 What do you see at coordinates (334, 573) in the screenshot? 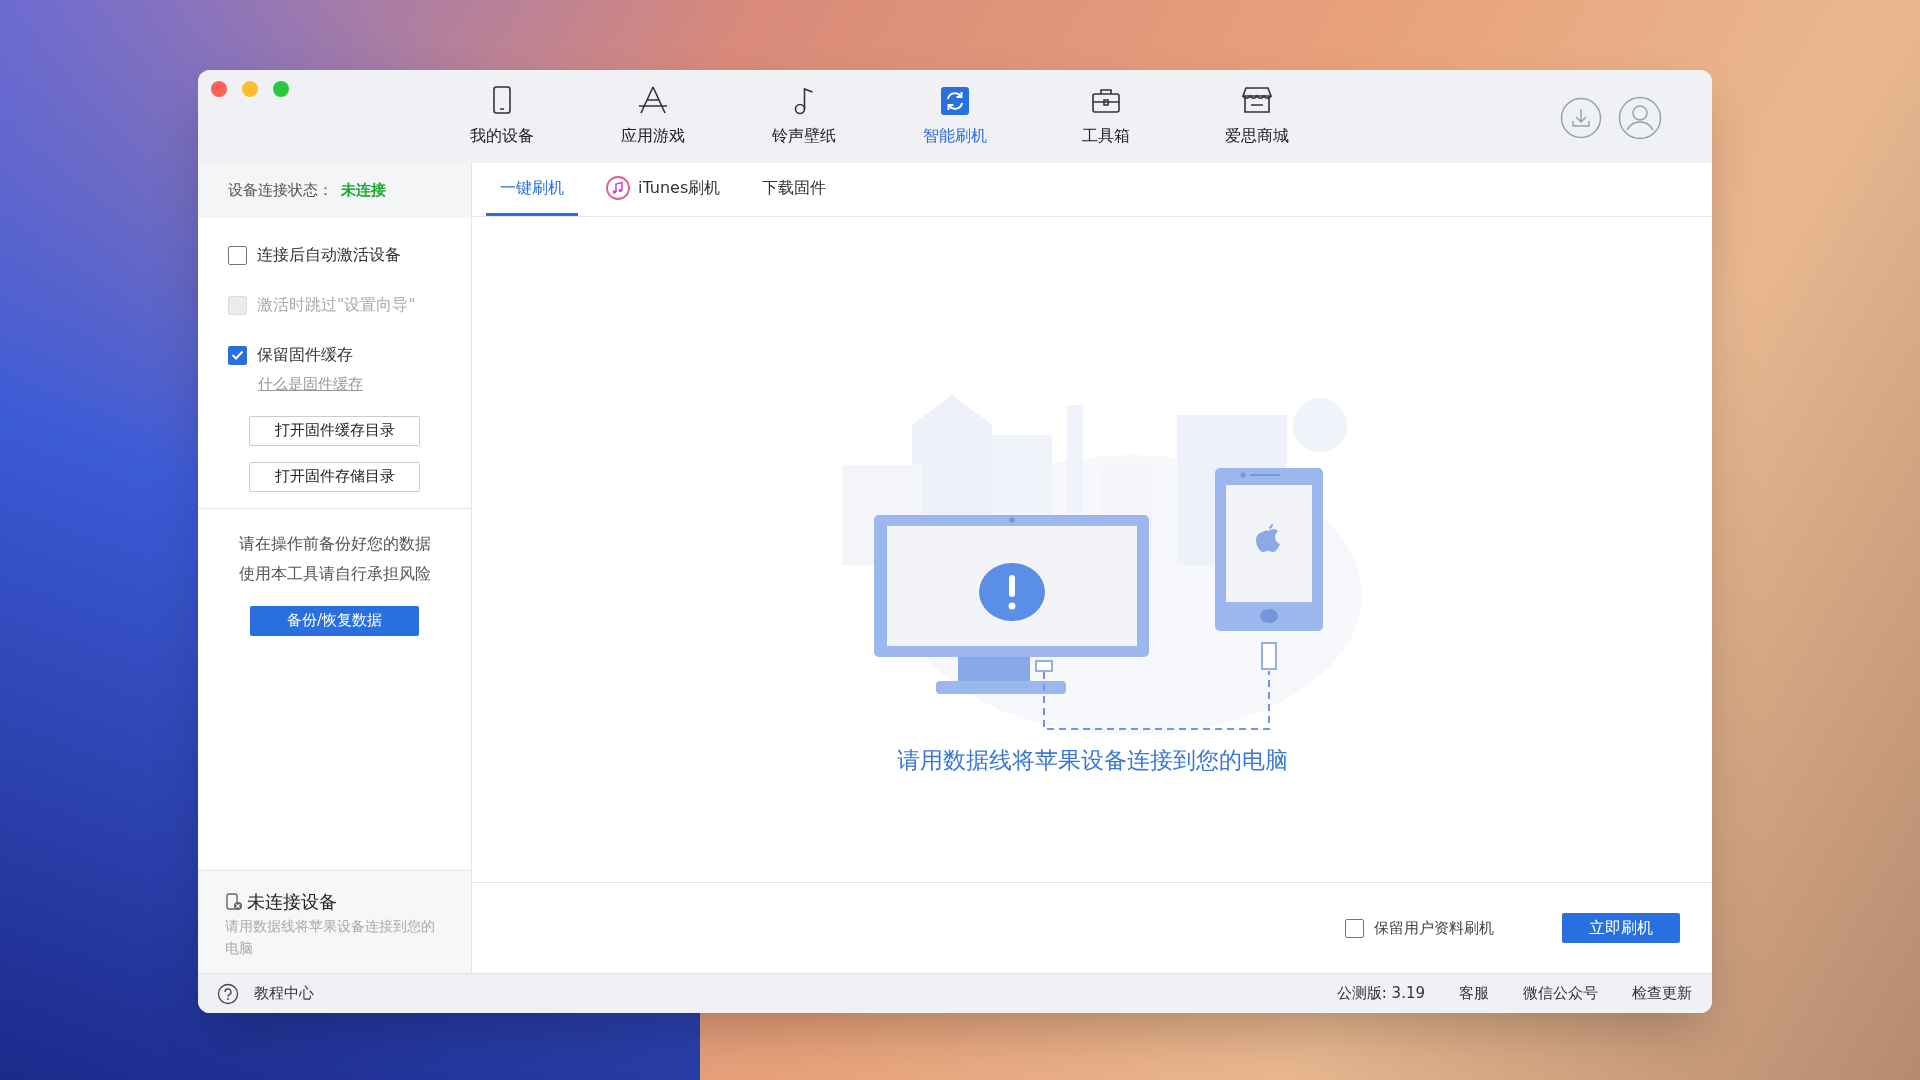
I see `backup-notice: 使用本工具请自行承担风险` at bounding box center [334, 573].